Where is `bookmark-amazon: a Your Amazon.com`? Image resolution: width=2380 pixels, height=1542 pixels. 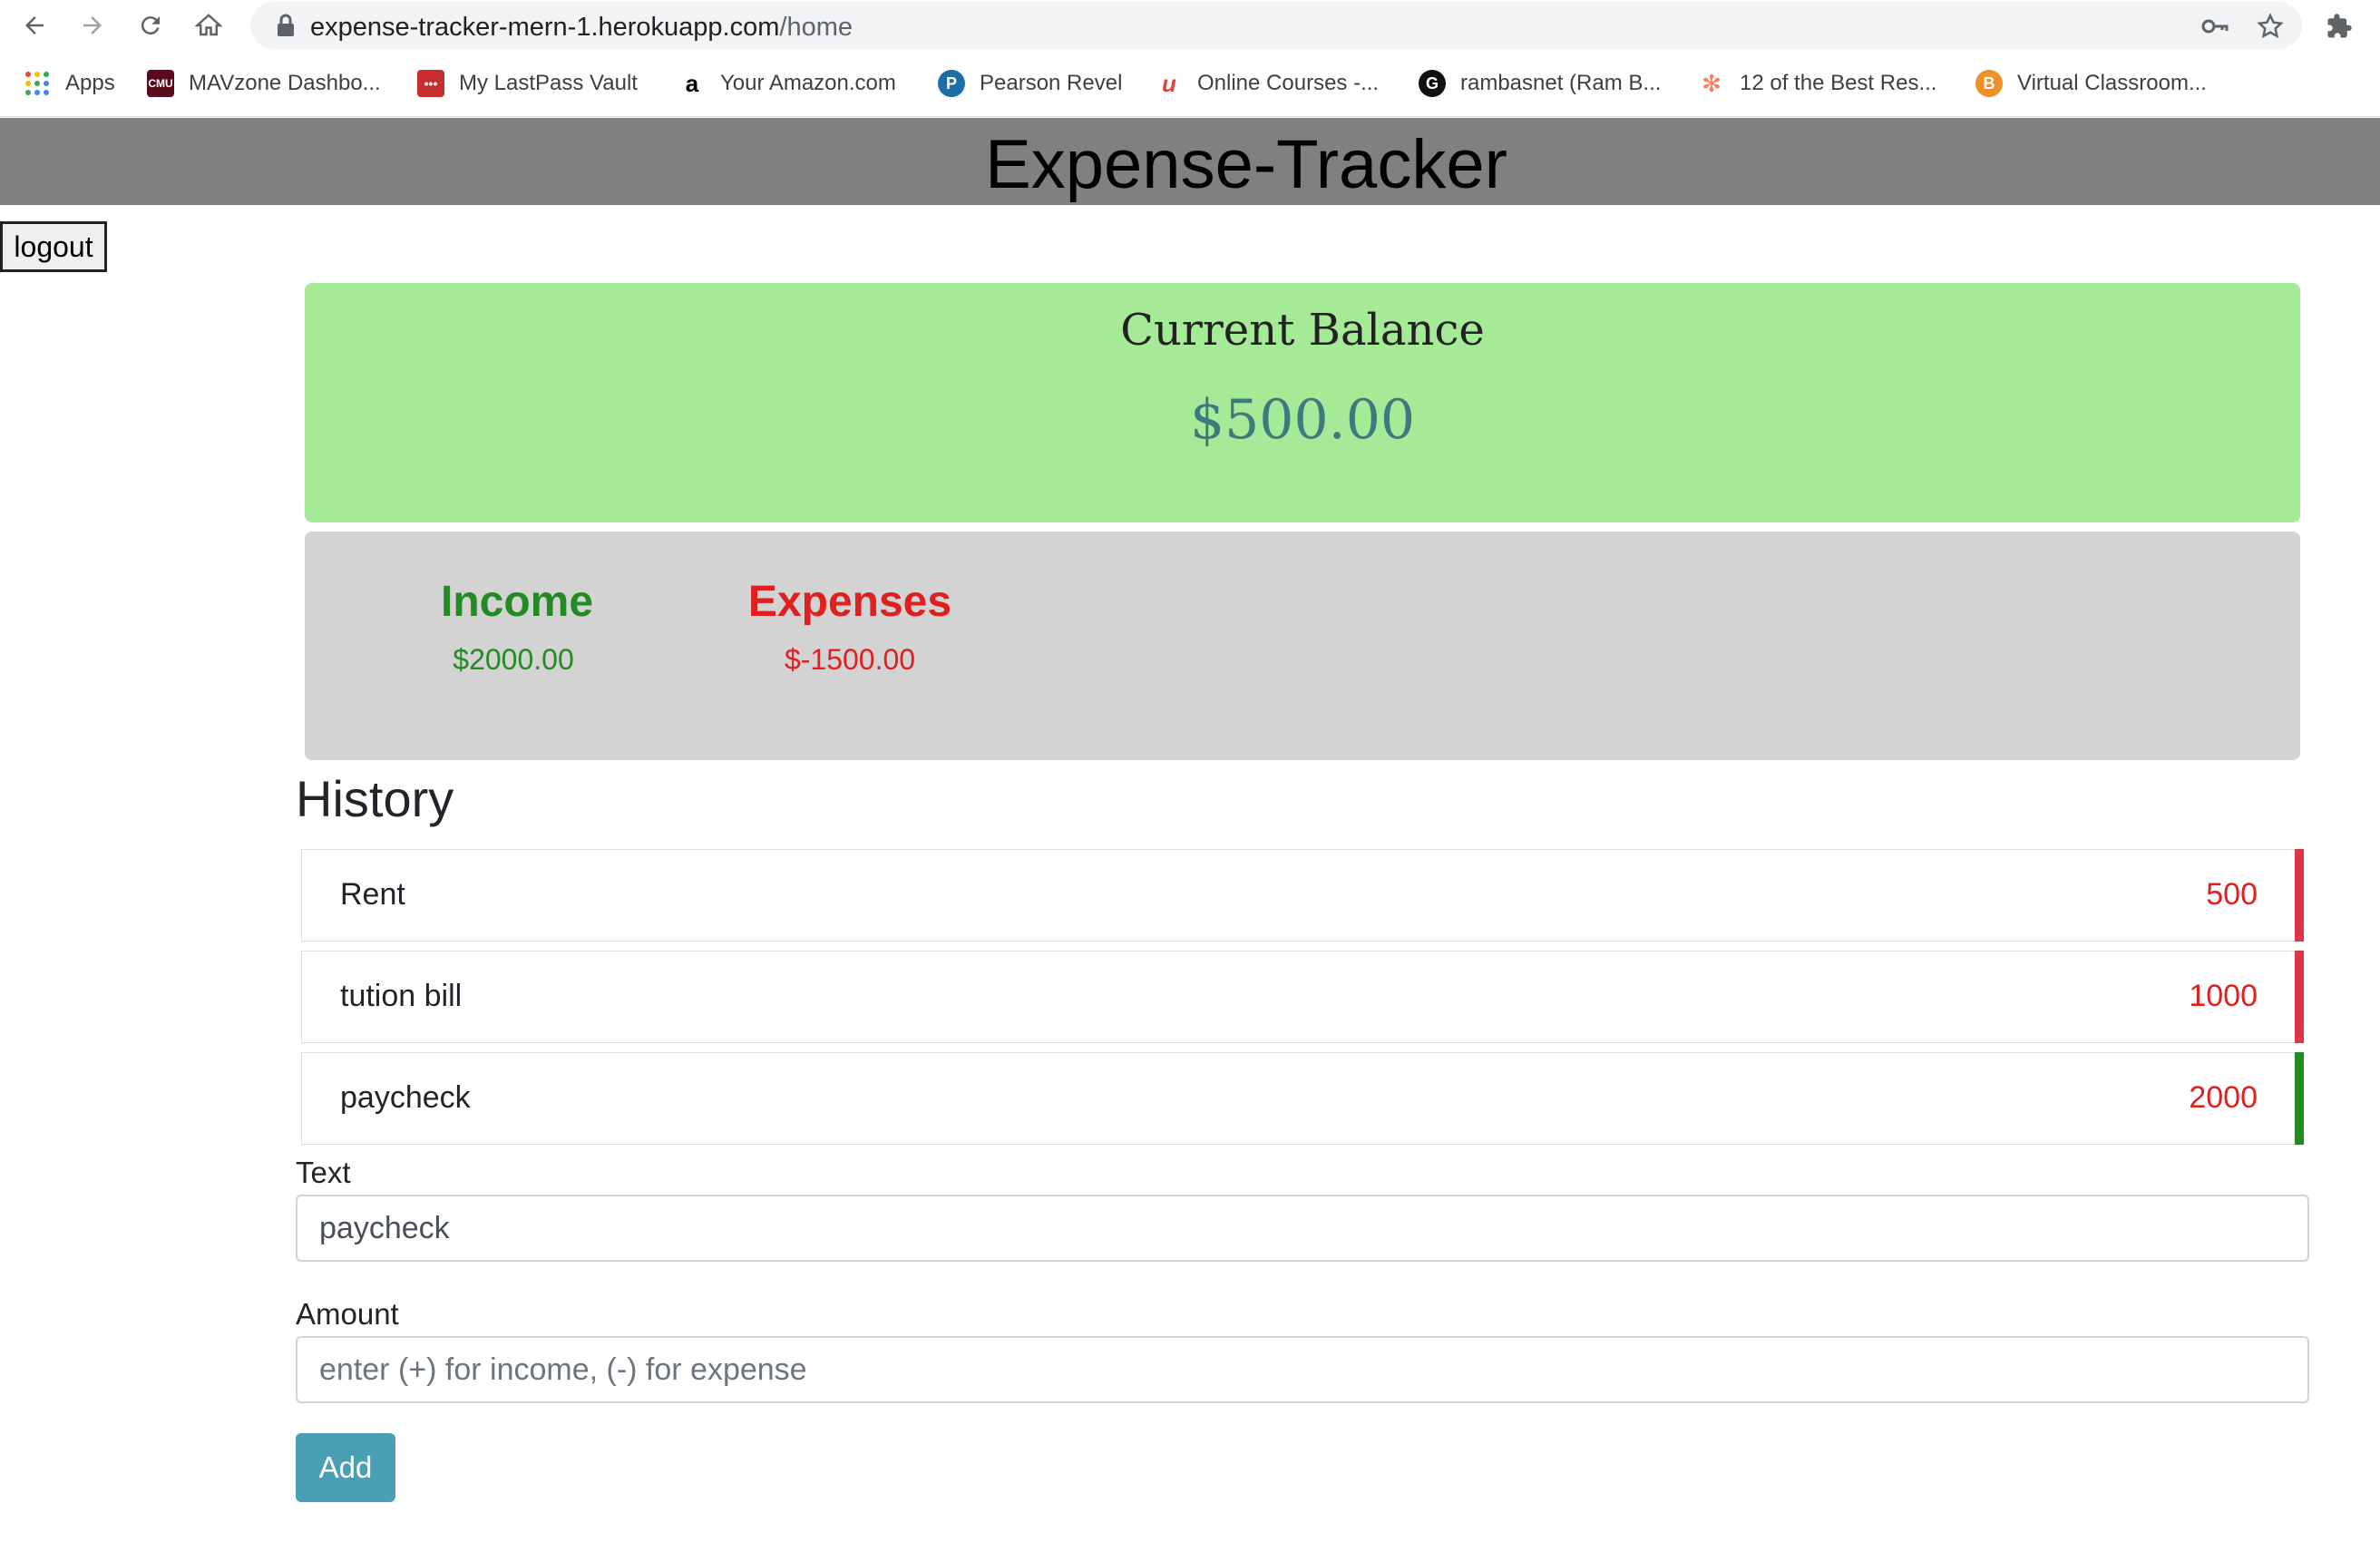 bookmark-amazon: a Your Amazon.com is located at coordinates (787, 83).